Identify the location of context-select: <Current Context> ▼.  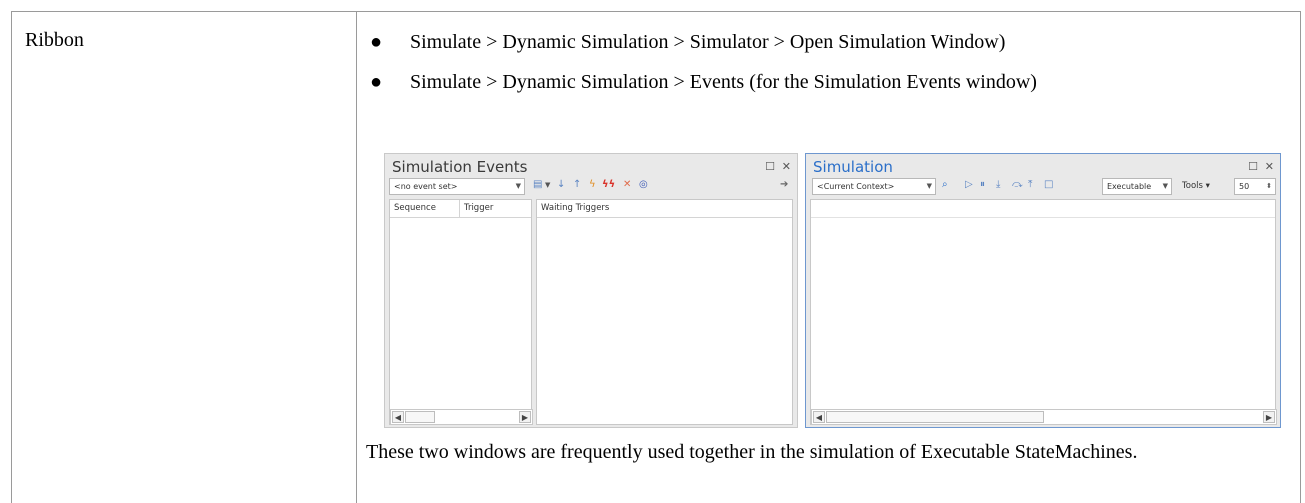
(874, 186).